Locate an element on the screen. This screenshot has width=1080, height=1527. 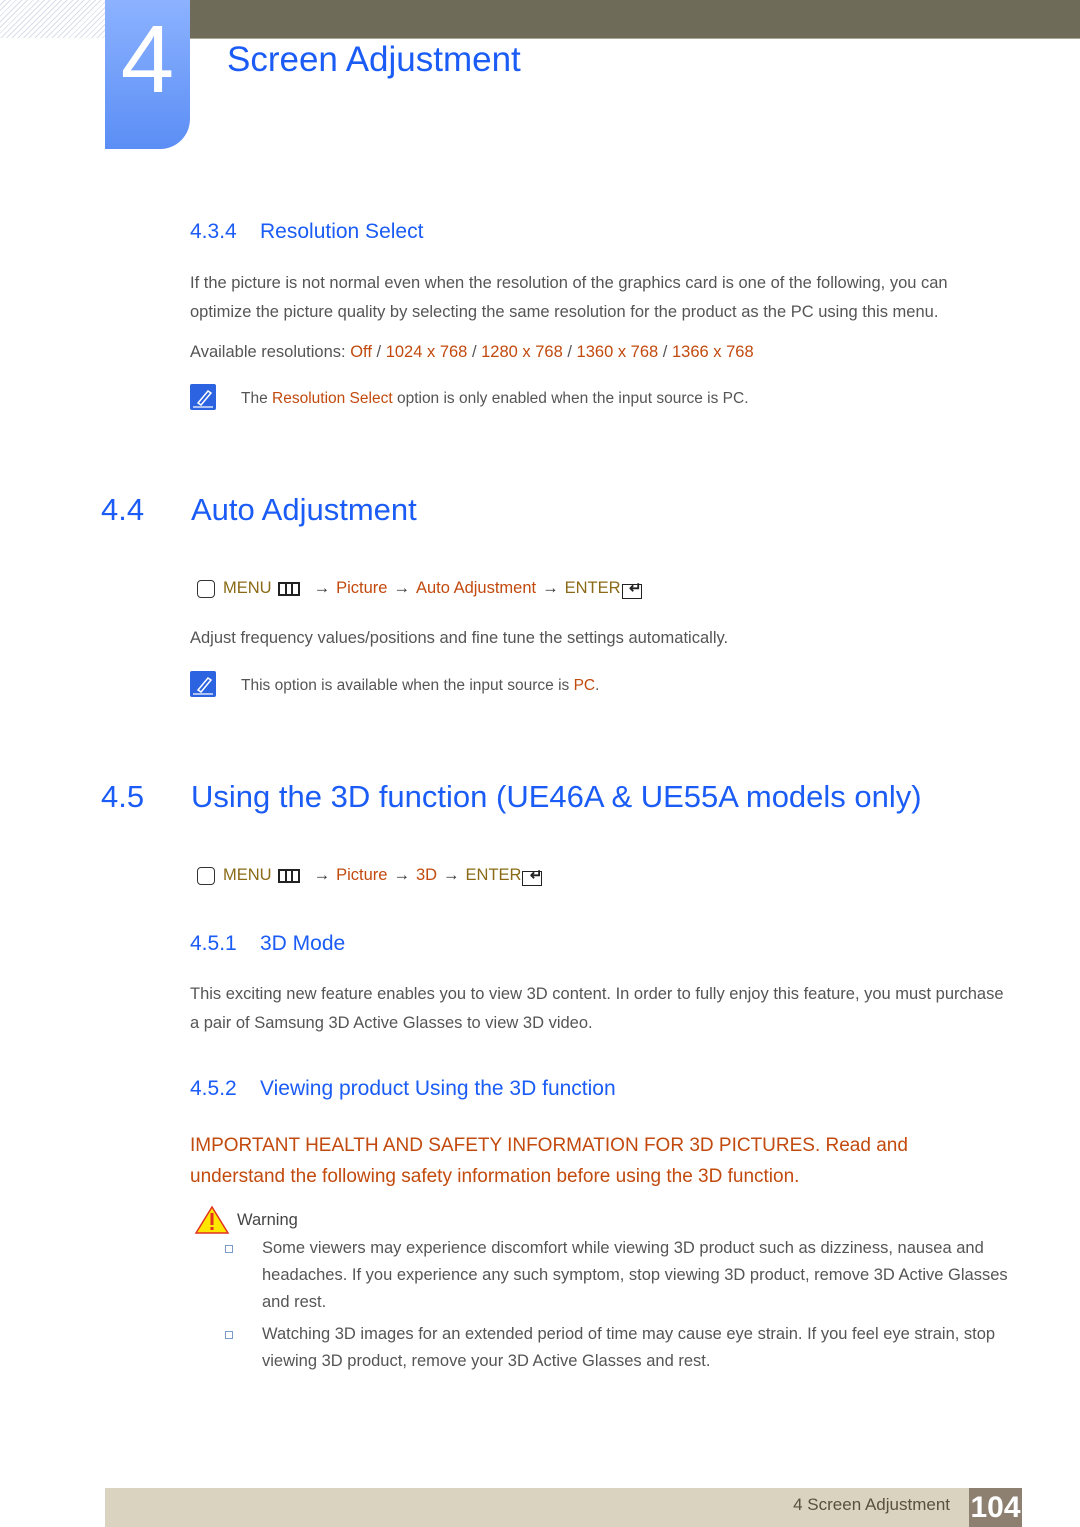
menu-step: Auto Adjustment is located at coordinates (476, 588).